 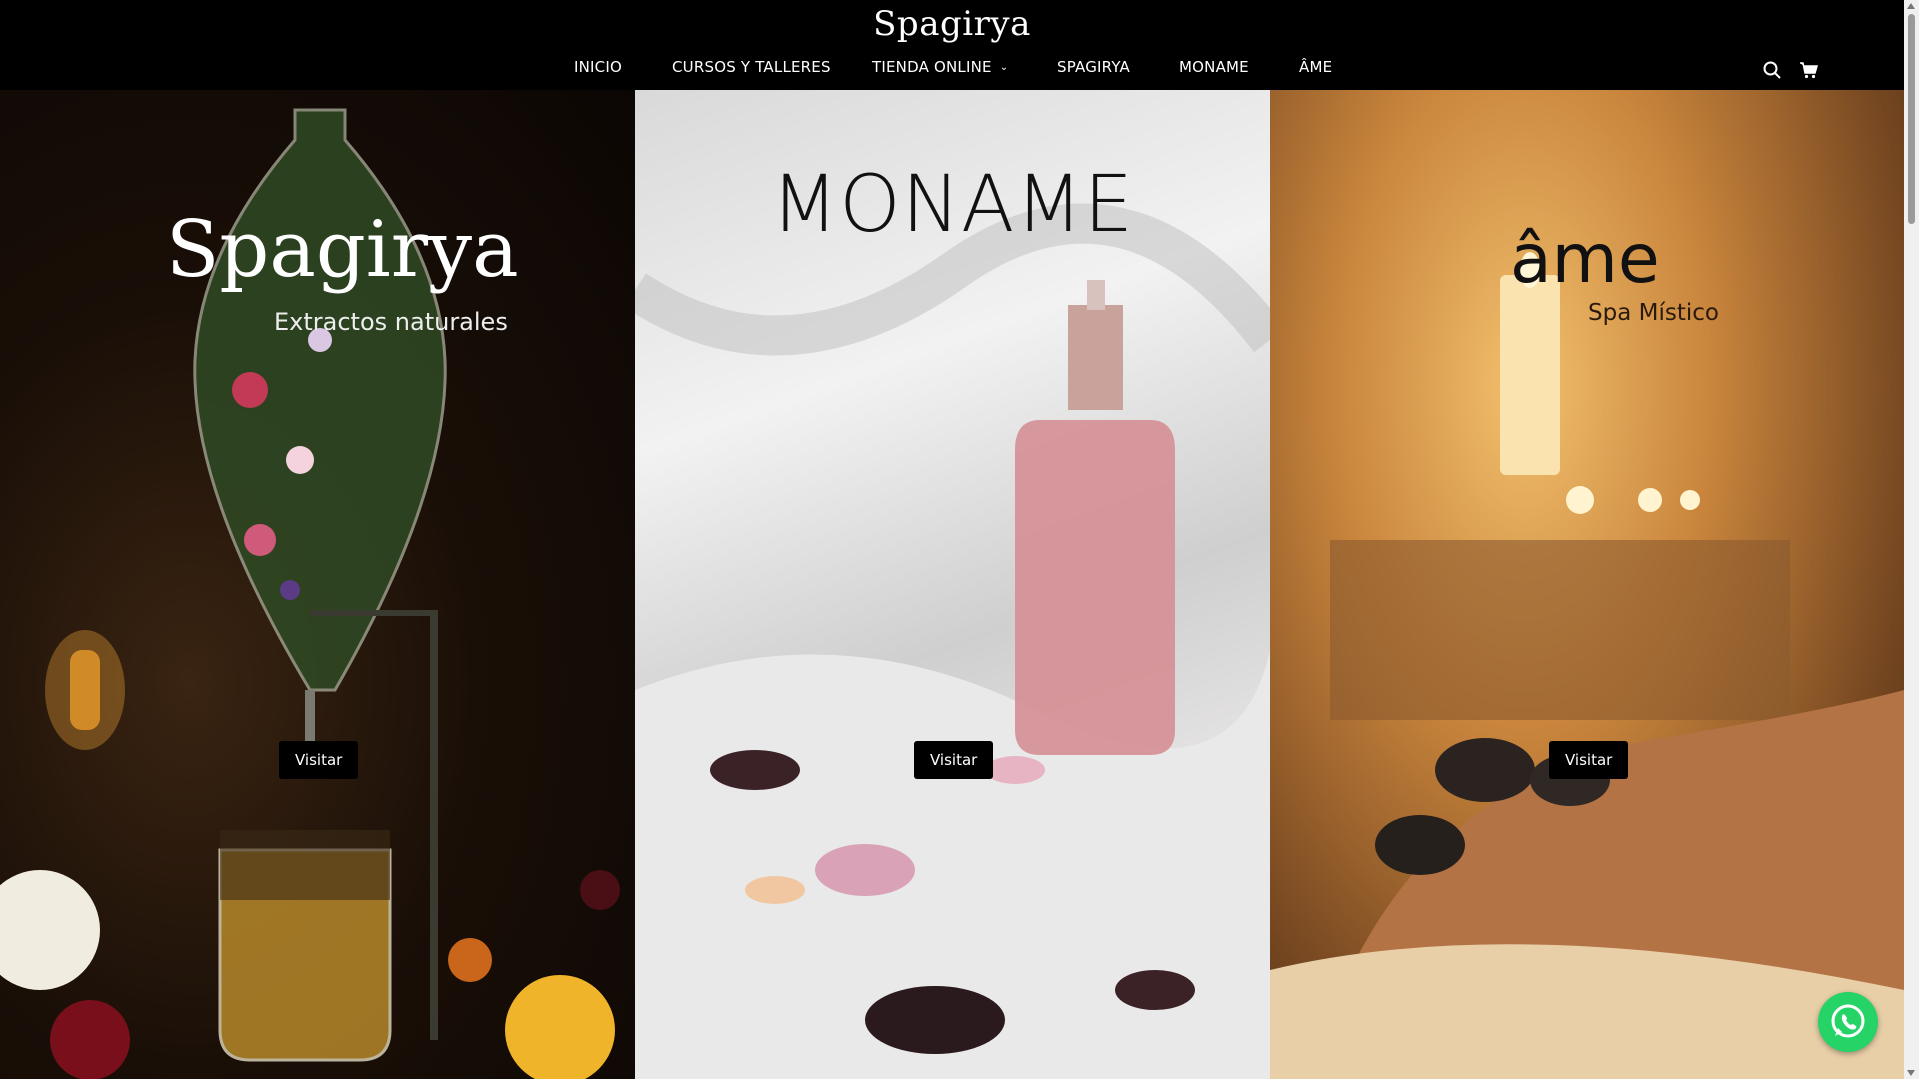 What do you see at coordinates (1004, 67) in the screenshot?
I see `chevron-down-icon: ⌄` at bounding box center [1004, 67].